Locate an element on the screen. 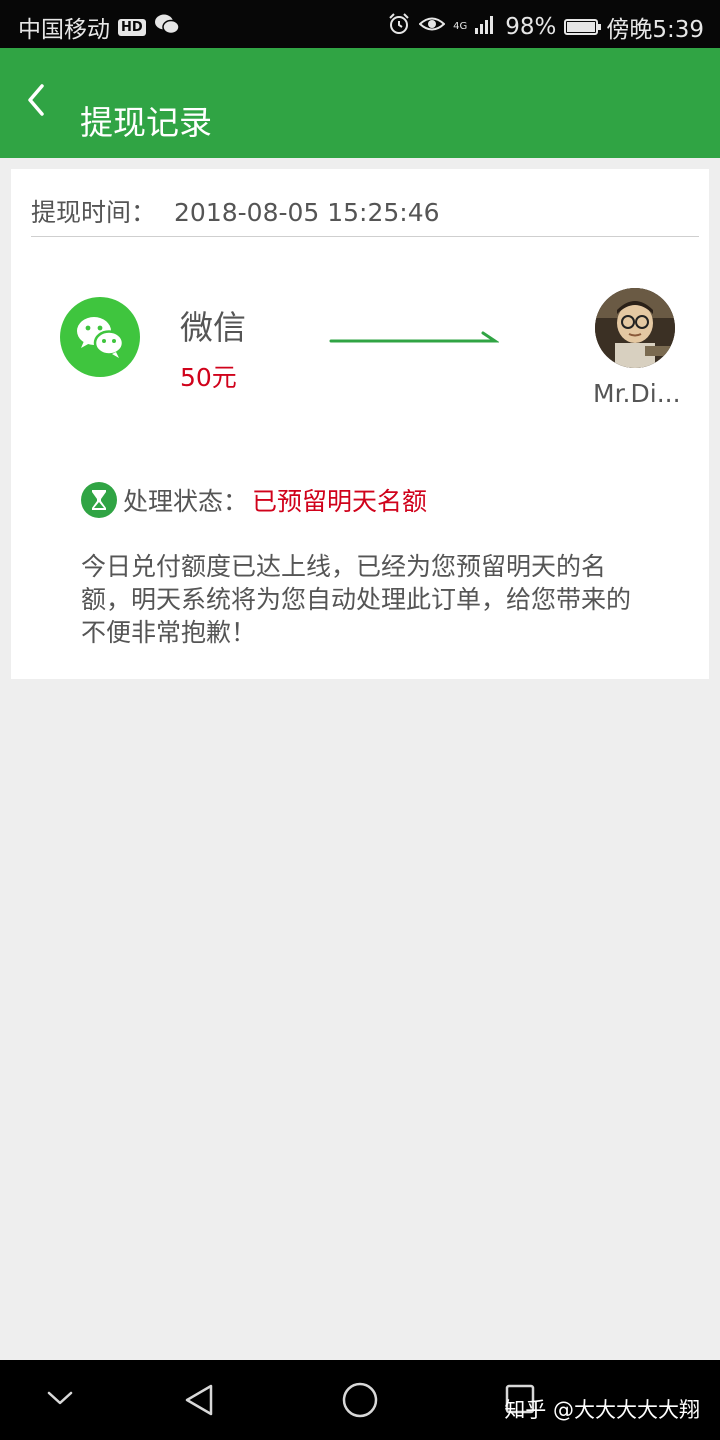  wechat-notification-icon is located at coordinates (167, 27).